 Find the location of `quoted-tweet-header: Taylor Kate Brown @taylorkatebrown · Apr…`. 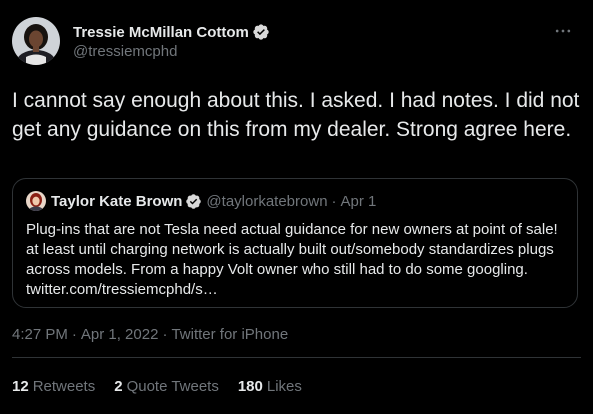

quoted-tweet-header: Taylor Kate Brown @taylorkatebrown · Apr… is located at coordinates (201, 201).